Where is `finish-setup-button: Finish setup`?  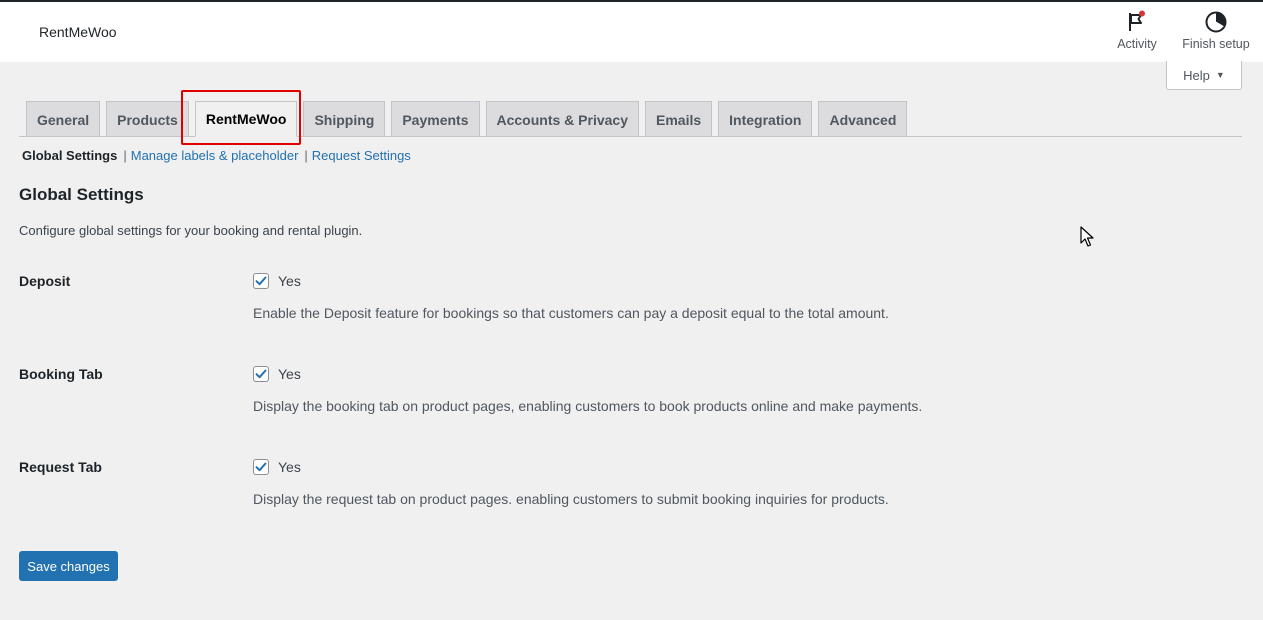
finish-setup-button: Finish setup is located at coordinates (1216, 30).